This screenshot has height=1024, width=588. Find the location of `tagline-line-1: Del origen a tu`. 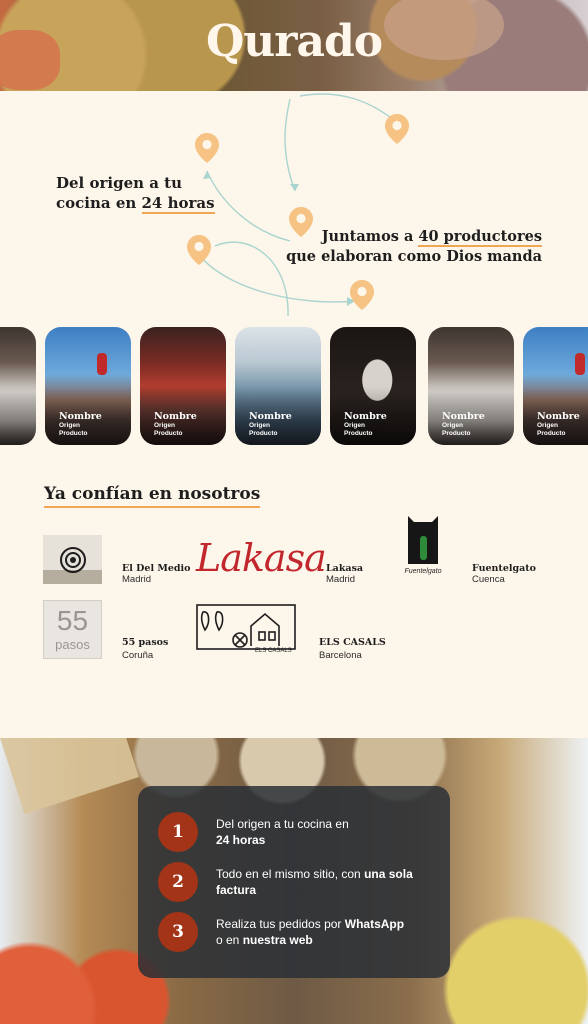

tagline-line-1: Del origen a tu is located at coordinates (119, 183).